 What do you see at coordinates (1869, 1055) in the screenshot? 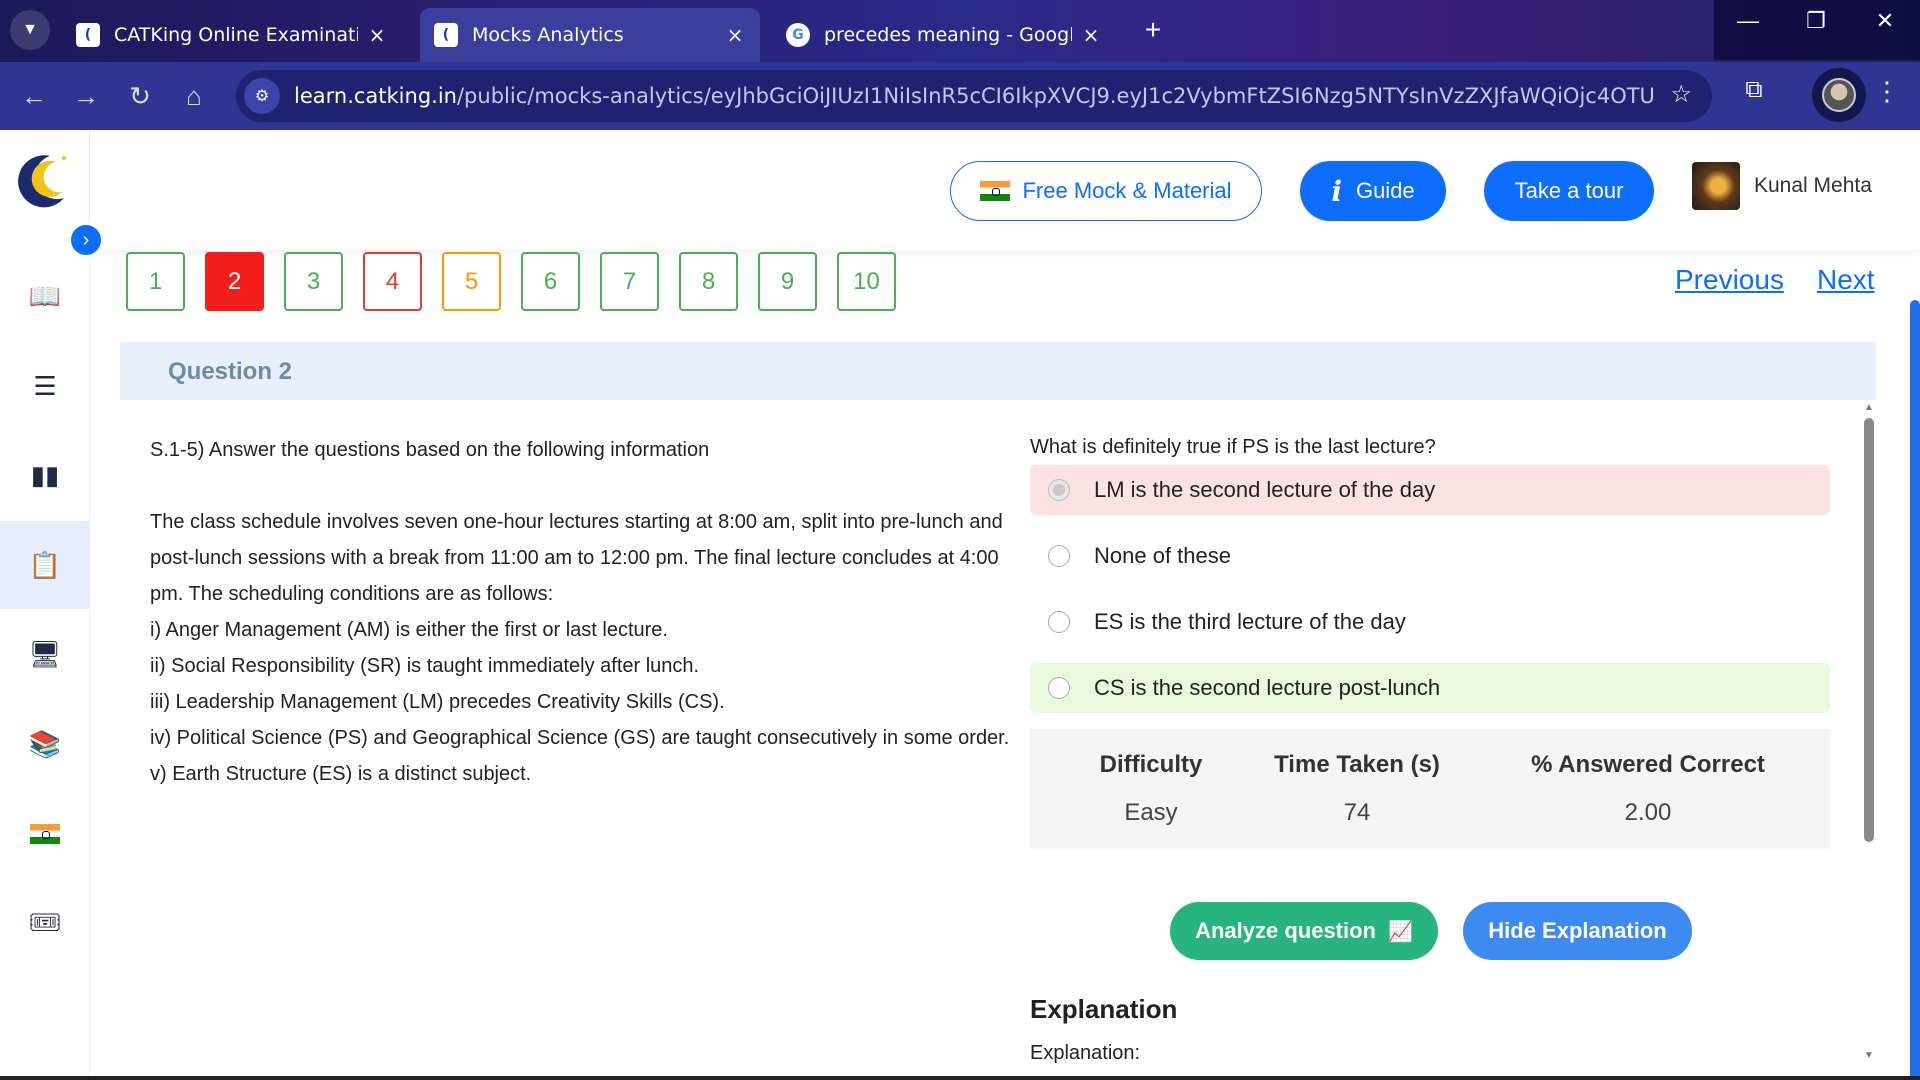
I see `scroll-down-arrow-icon: ▼` at bounding box center [1869, 1055].